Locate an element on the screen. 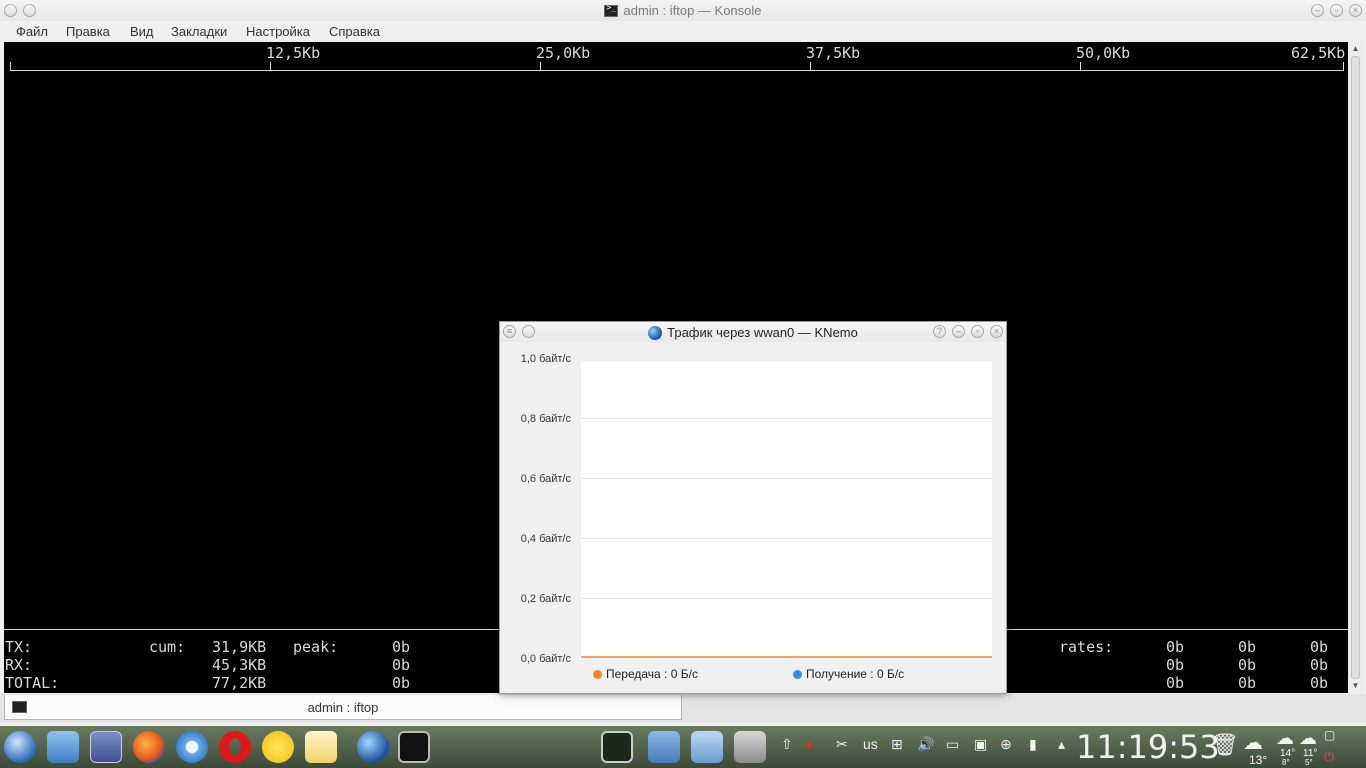 The height and width of the screenshot is (768, 1366). y-axis-label: 0,6 байт/с is located at coordinates (545, 479).